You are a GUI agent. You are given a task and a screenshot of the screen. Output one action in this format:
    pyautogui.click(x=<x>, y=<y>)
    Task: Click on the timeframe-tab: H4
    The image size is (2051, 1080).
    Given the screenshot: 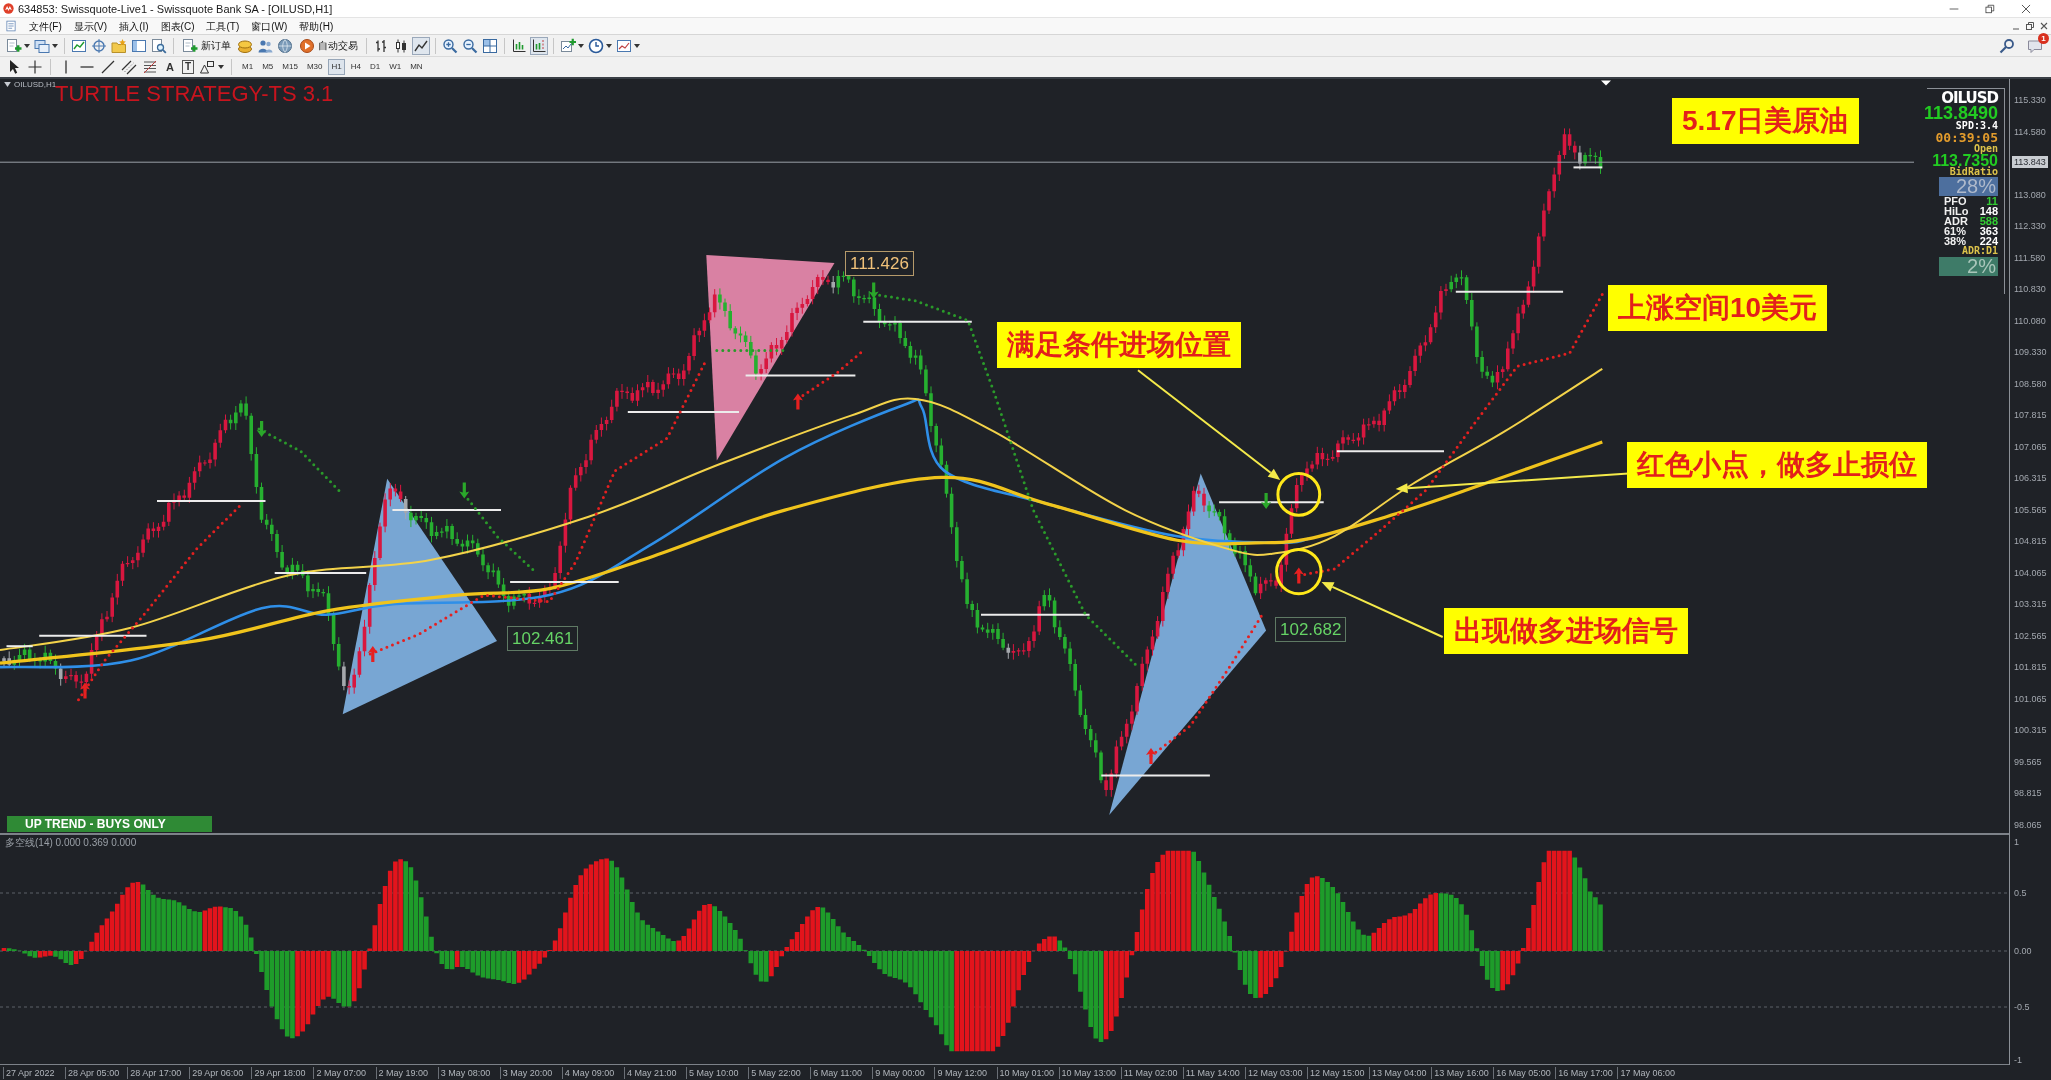 What is the action you would take?
    pyautogui.click(x=355, y=67)
    